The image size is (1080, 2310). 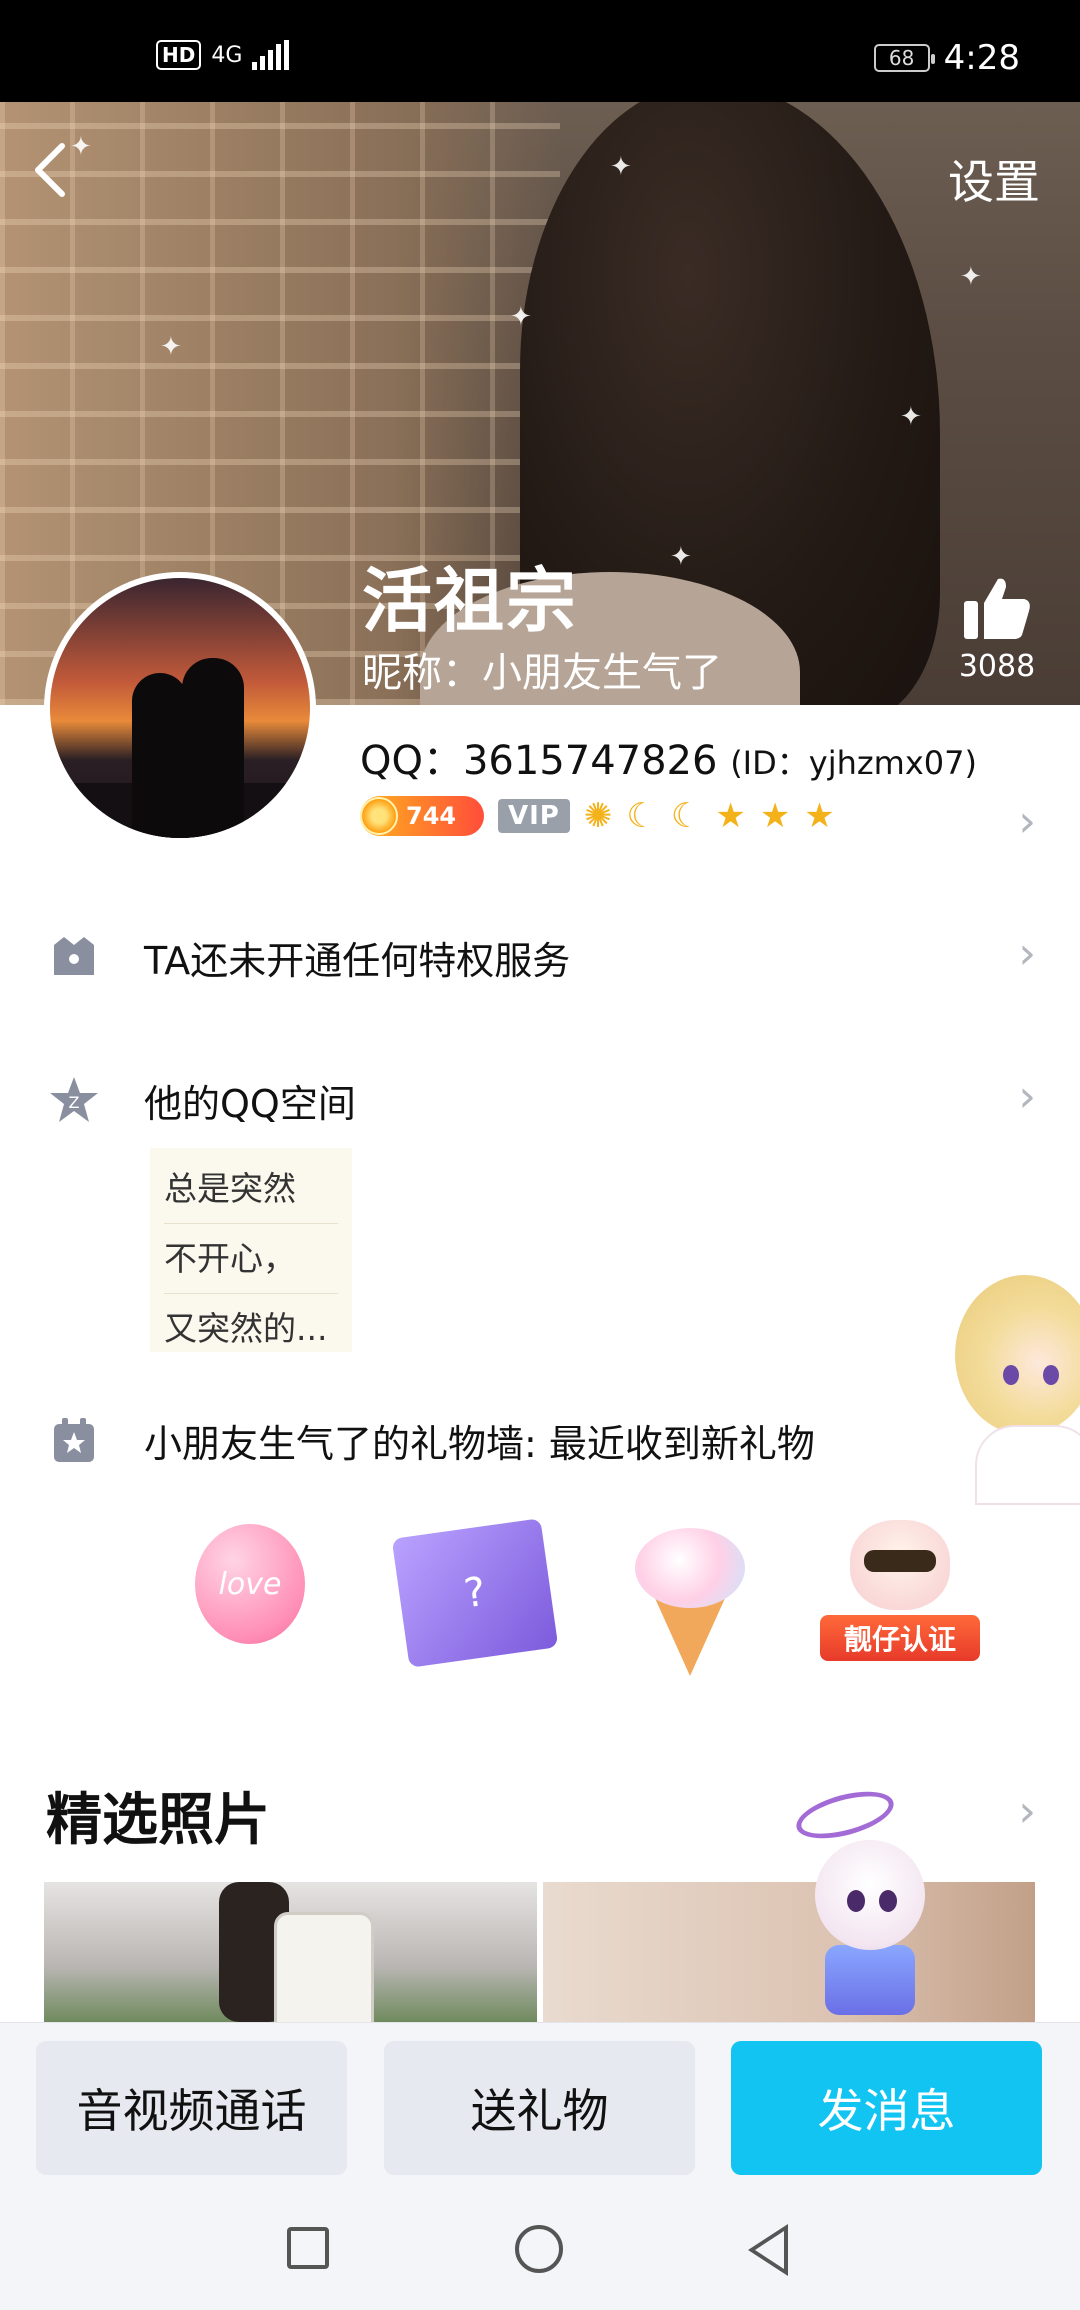 What do you see at coordinates (308, 2248) in the screenshot?
I see `recents-icon` at bounding box center [308, 2248].